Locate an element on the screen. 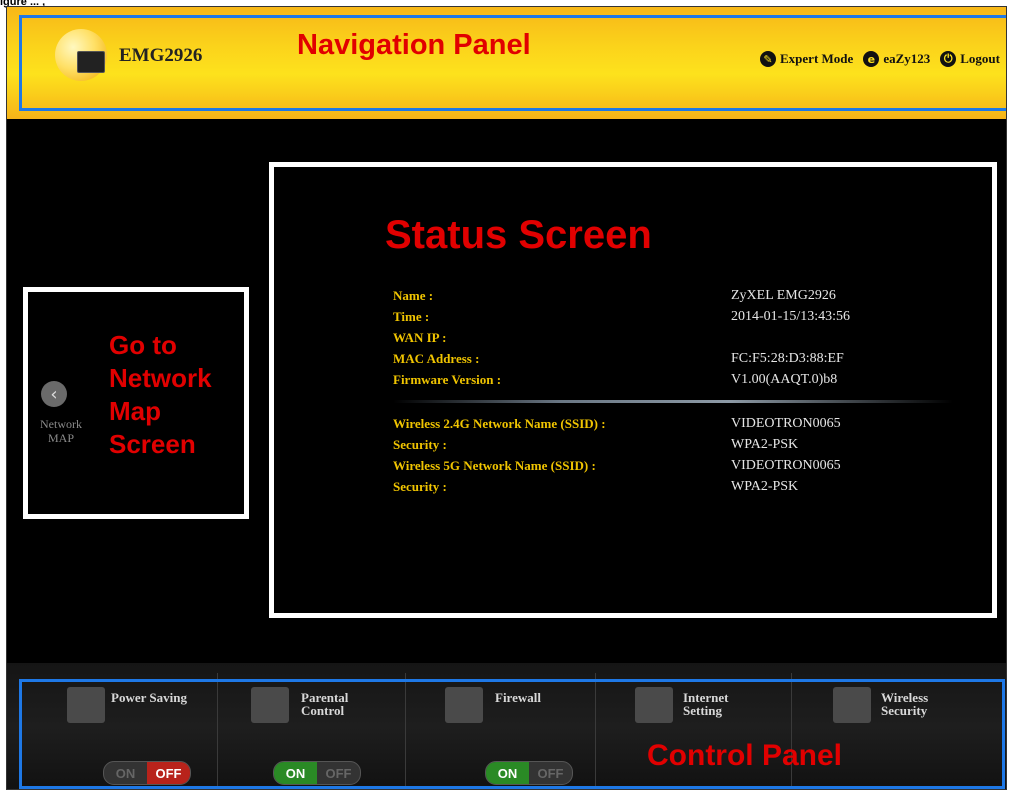  status-label: MAC Address : is located at coordinates (436, 358).